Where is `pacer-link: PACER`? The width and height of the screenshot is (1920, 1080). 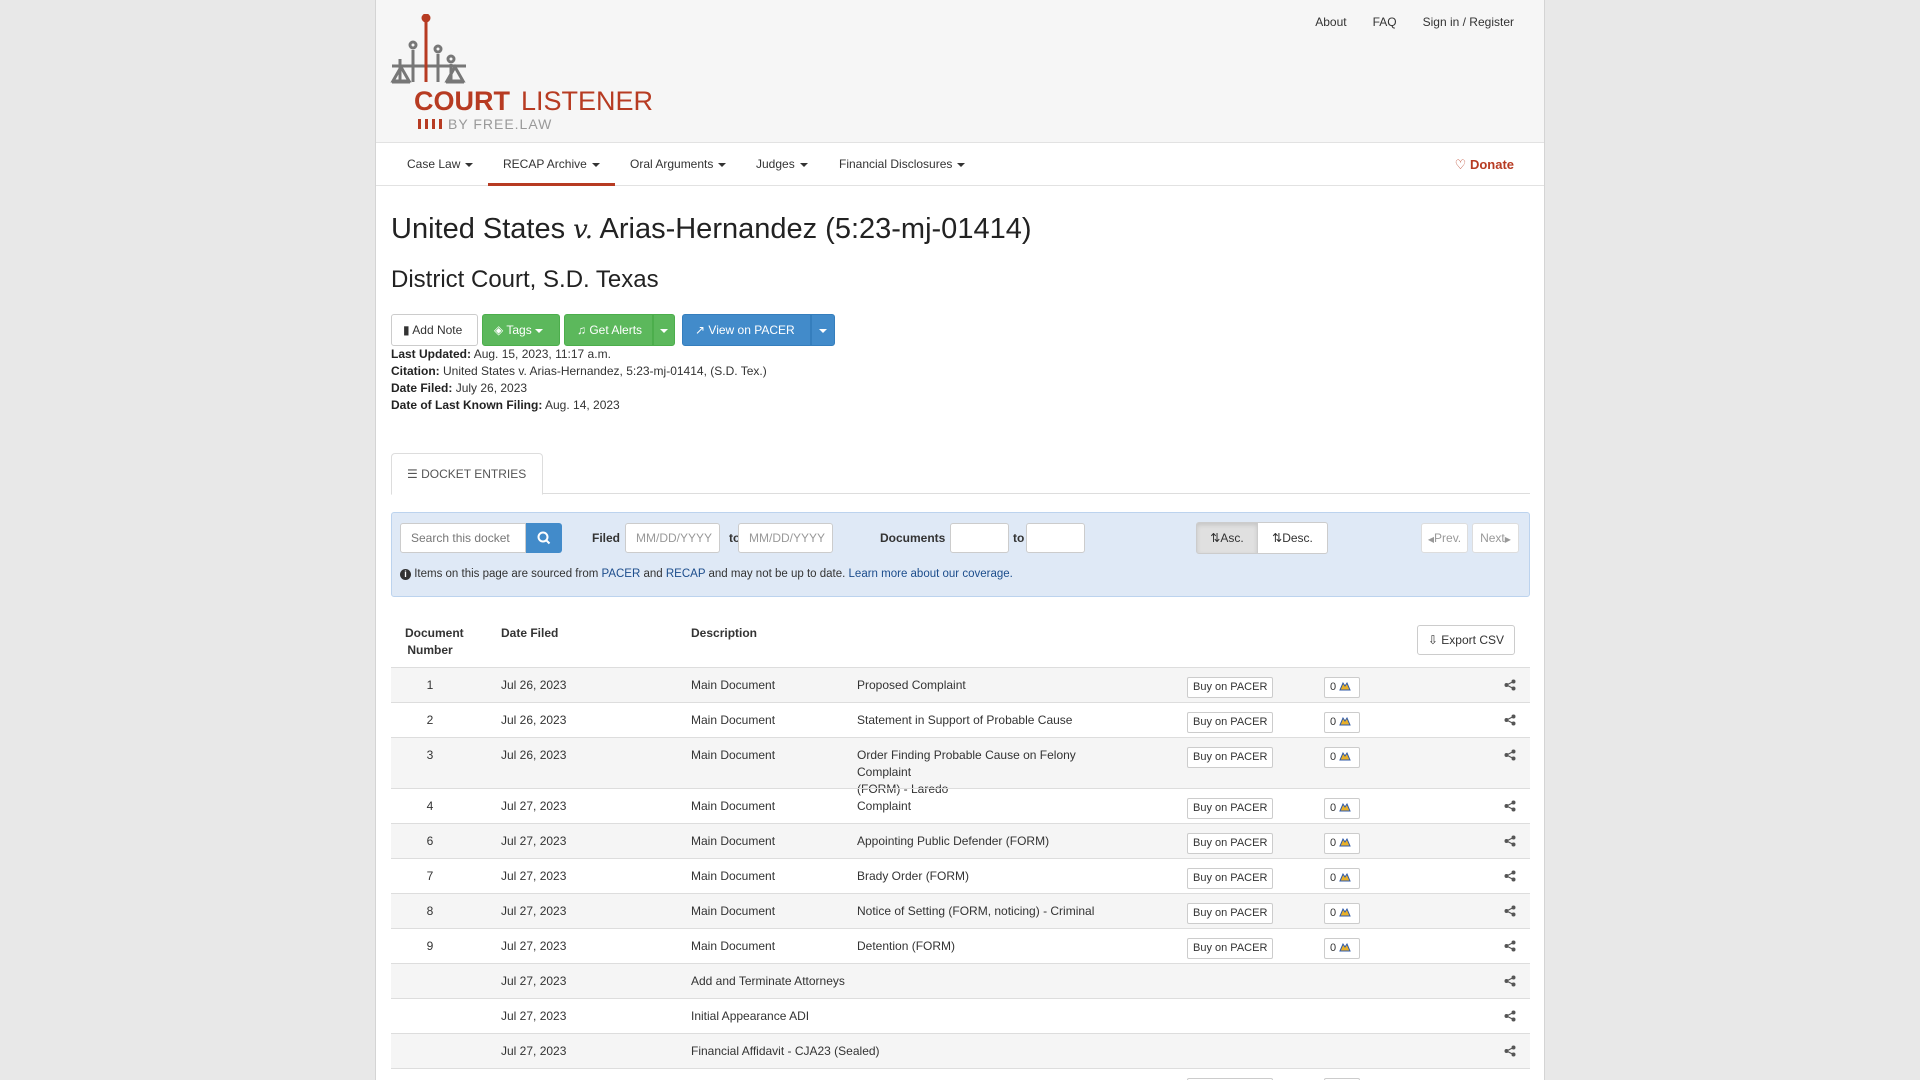
pacer-link: PACER is located at coordinates (621, 574).